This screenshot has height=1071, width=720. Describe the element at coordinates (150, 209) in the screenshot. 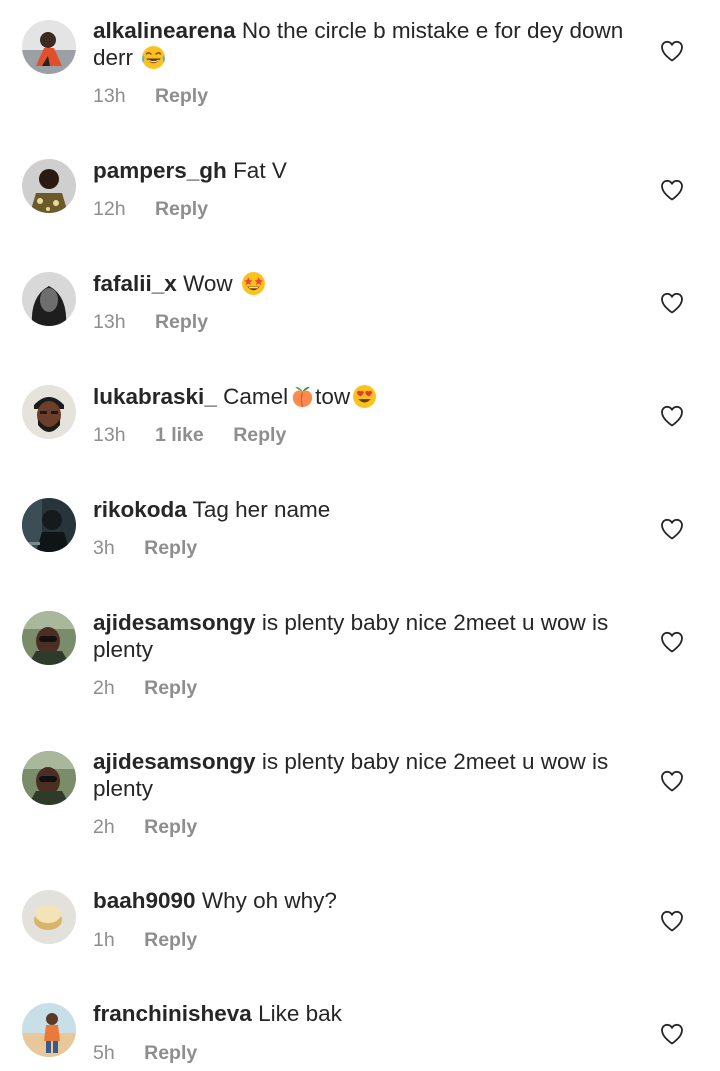

I see `comment-meta: 12h Reply` at that location.